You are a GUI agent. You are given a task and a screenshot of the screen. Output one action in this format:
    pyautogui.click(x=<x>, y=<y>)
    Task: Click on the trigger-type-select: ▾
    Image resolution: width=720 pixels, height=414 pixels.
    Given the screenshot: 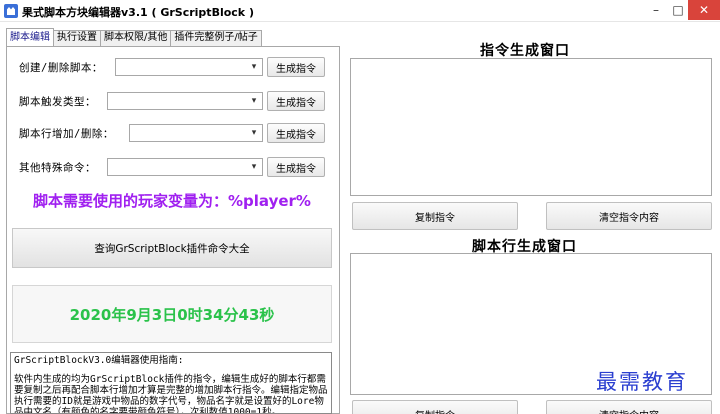 What is the action you would take?
    pyautogui.click(x=185, y=101)
    